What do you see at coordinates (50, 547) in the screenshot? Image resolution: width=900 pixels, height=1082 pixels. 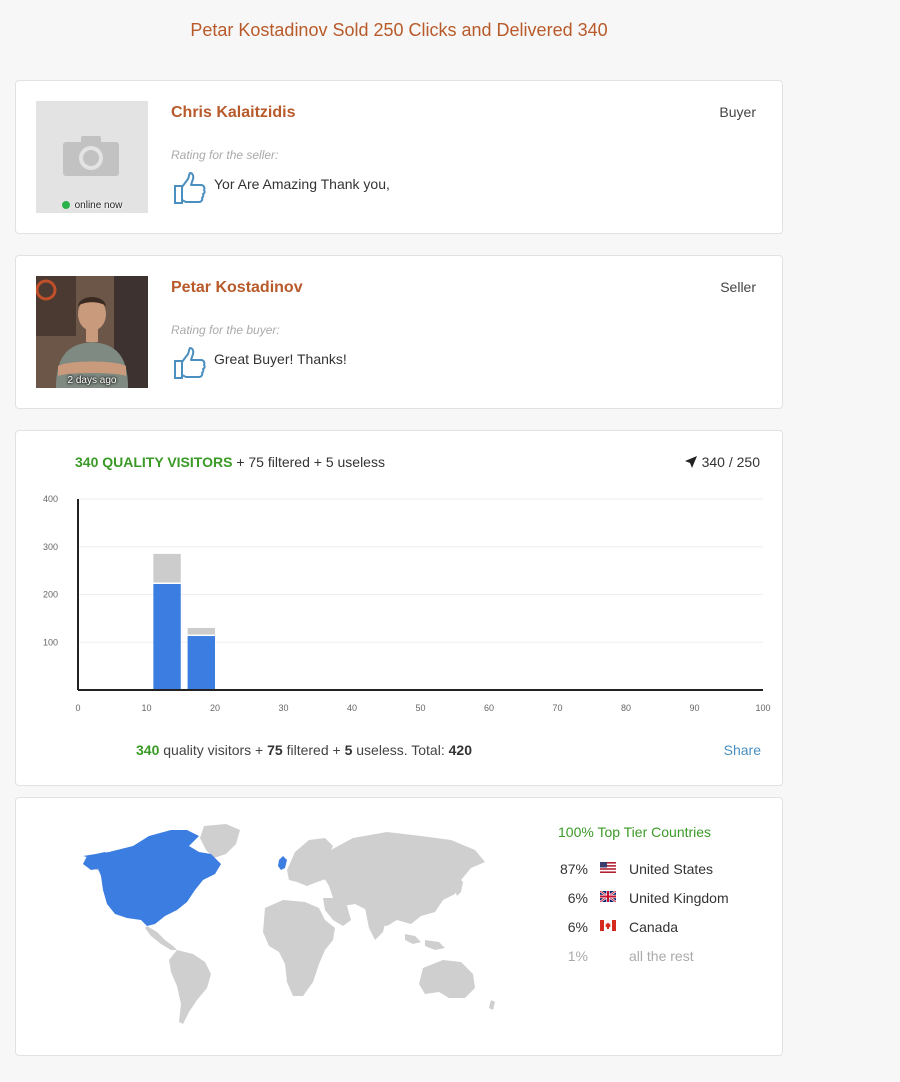 I see `y-tick-label: 300` at bounding box center [50, 547].